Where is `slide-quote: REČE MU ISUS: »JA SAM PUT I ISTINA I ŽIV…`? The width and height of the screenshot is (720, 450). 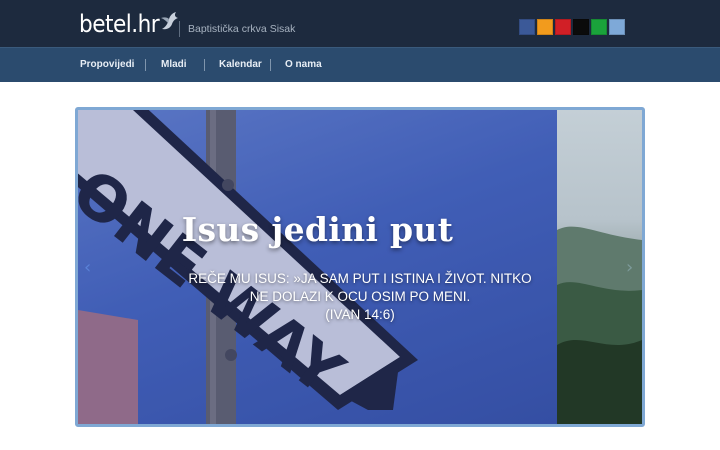 slide-quote: REČE MU ISUS: »JA SAM PUT I ISTINA I ŽIV… is located at coordinates (360, 297).